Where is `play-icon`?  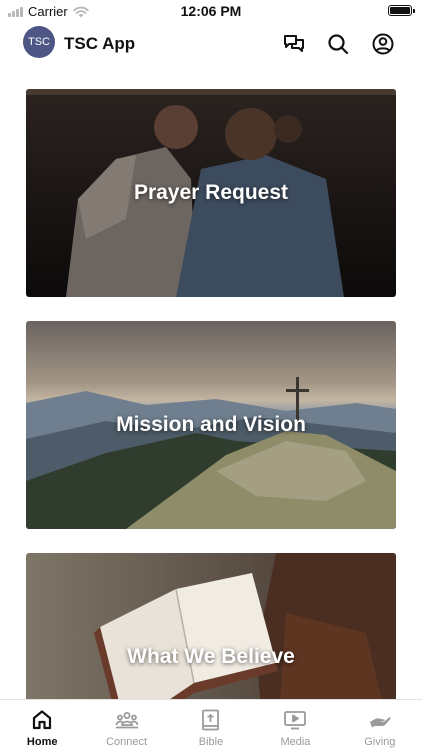 play-icon is located at coordinates (295, 720).